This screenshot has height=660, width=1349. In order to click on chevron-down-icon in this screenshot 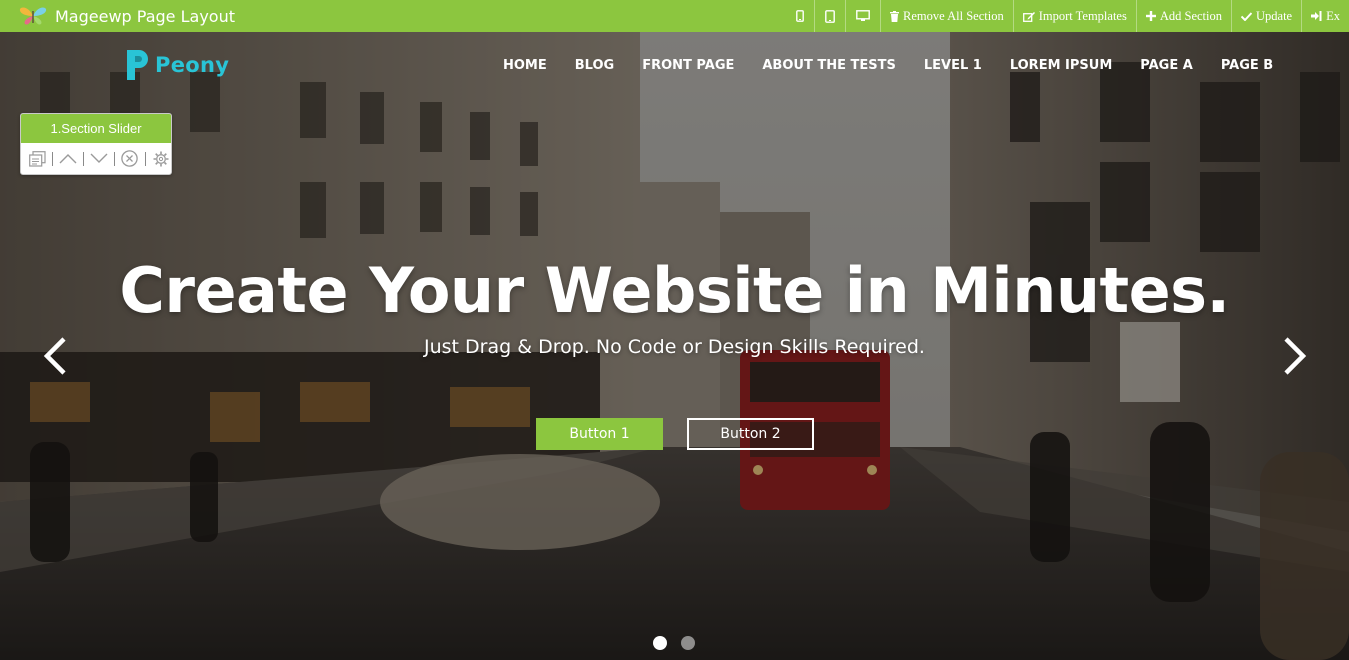, I will do `click(99, 158)`.